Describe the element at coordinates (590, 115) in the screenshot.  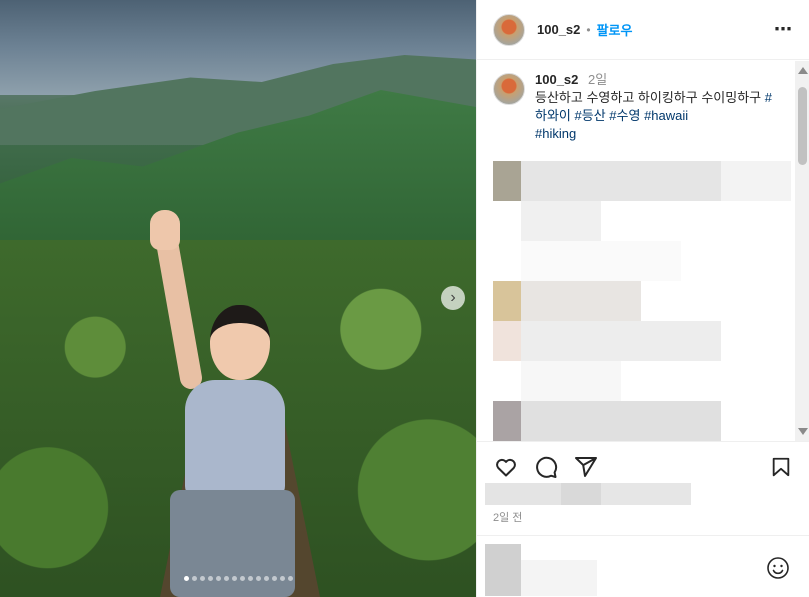
I see `hashtag: #등산` at that location.